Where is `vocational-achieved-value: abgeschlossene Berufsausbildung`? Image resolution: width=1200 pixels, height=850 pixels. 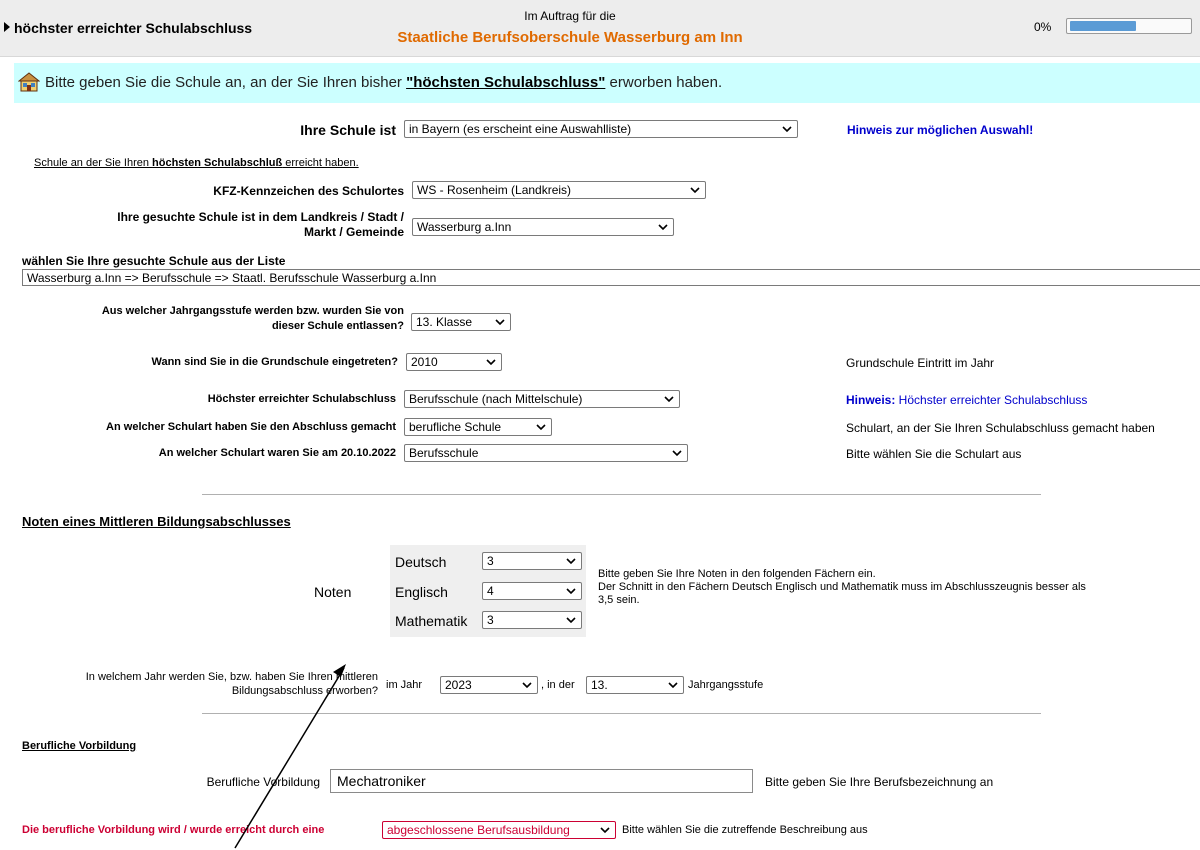
vocational-achieved-value: abgeschlossene Berufsausbildung is located at coordinates (478, 830).